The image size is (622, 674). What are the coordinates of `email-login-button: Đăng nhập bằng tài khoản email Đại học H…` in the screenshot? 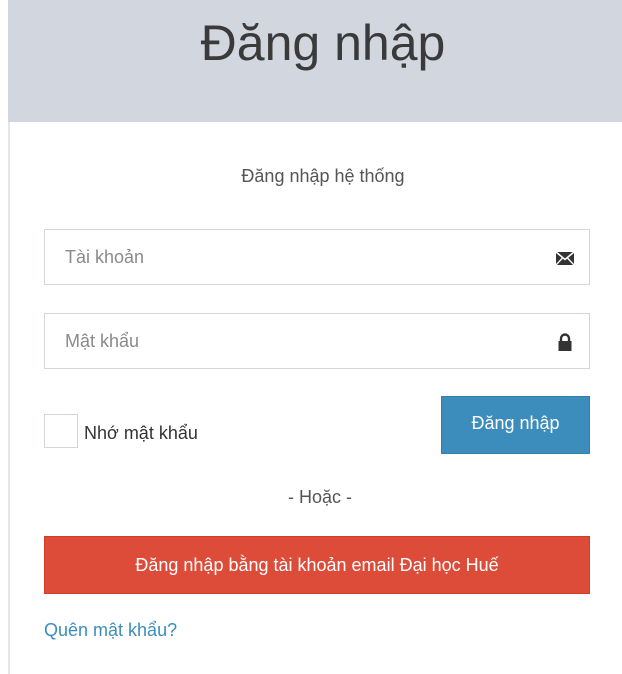 It's located at (317, 565).